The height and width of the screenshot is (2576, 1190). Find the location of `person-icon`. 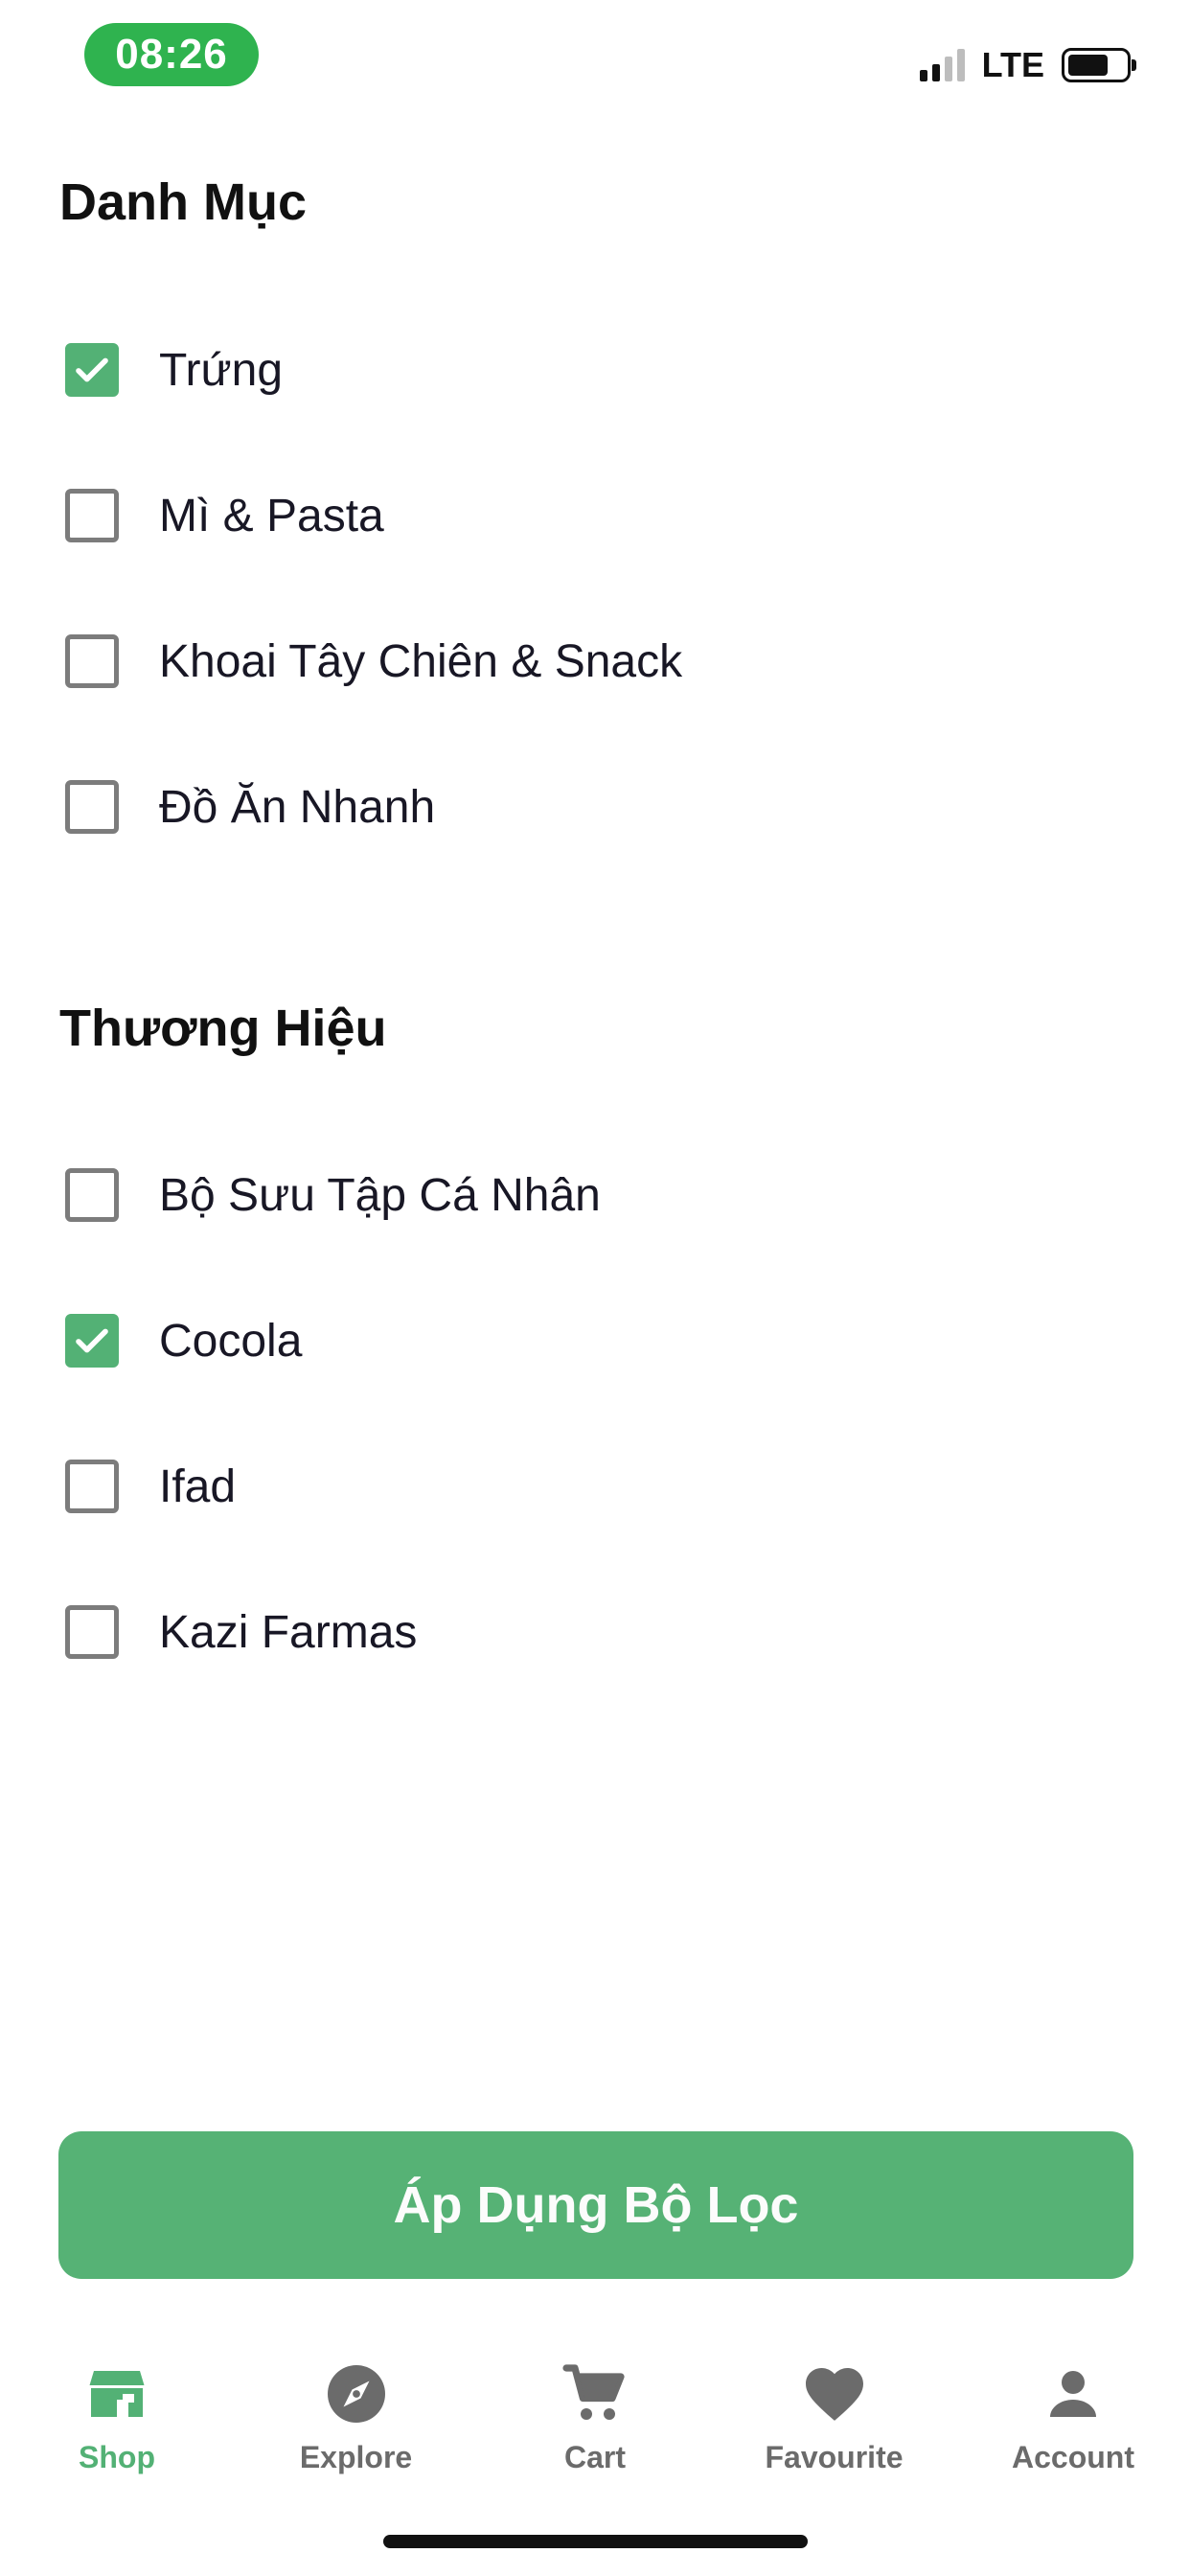

person-icon is located at coordinates (1073, 2394).